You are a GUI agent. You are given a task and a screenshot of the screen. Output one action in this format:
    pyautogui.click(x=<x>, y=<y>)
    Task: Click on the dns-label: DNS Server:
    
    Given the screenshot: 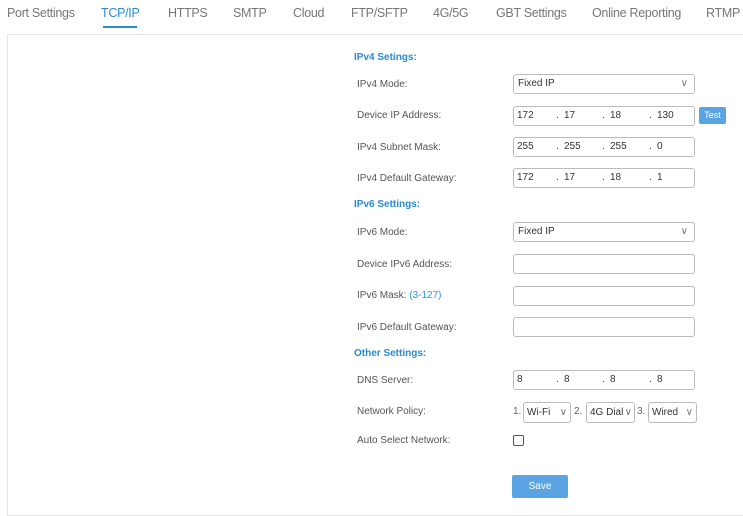 What is the action you would take?
    pyautogui.click(x=385, y=380)
    